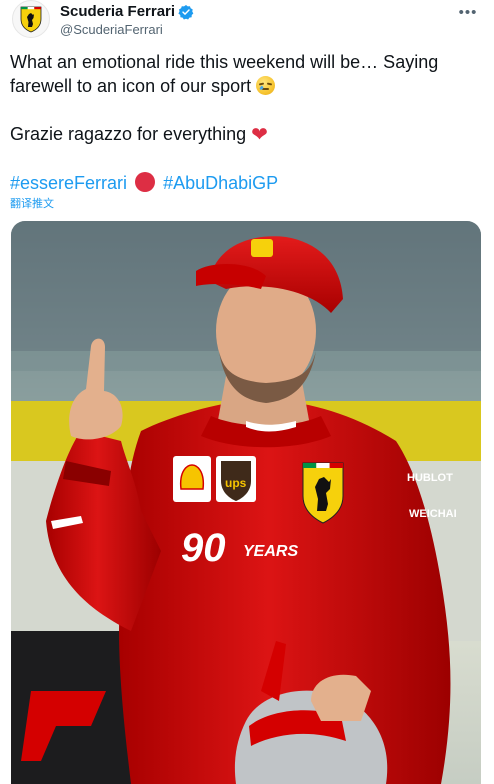 The height and width of the screenshot is (784, 494). I want to click on display-name-text: Scuderia Ferrari, so click(118, 11).